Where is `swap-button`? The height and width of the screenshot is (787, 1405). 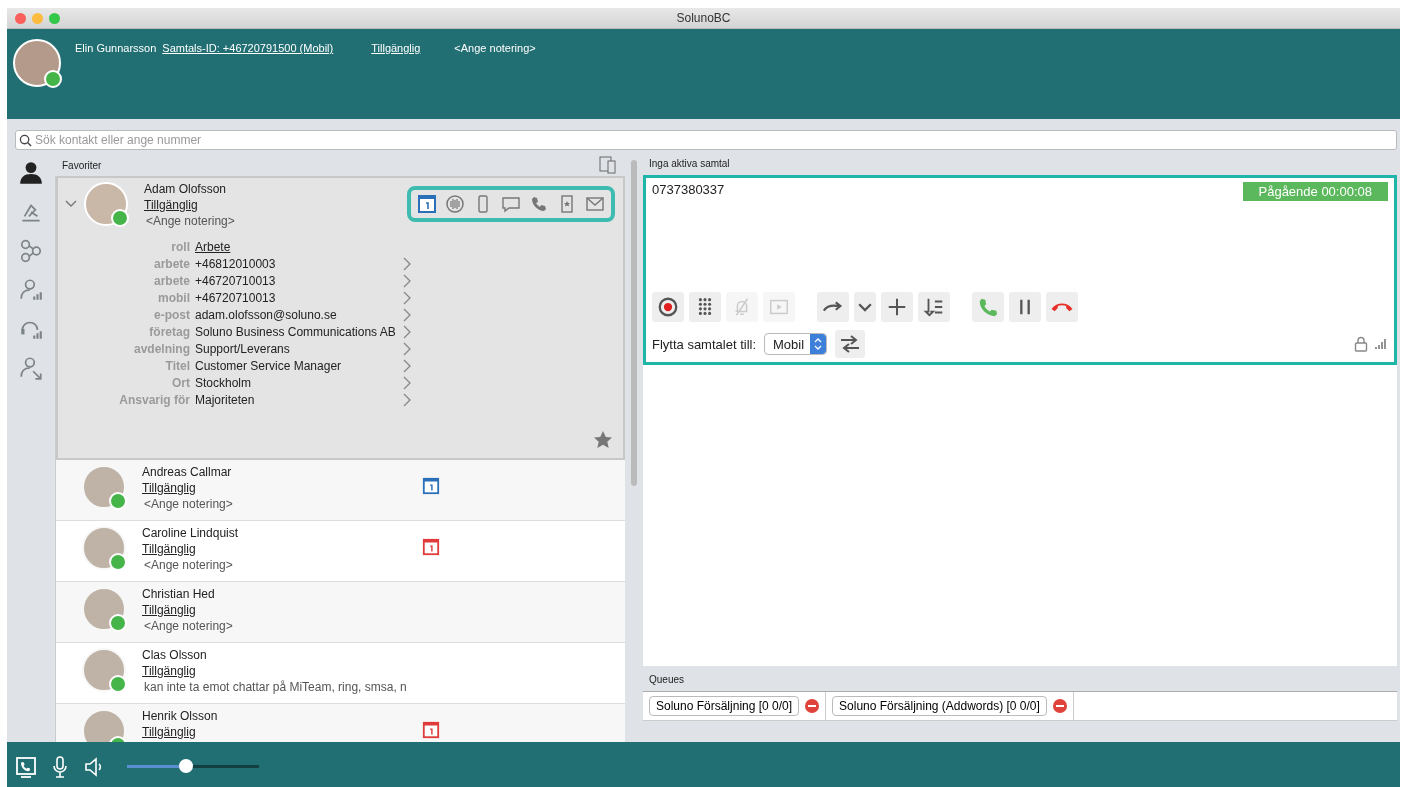 swap-button is located at coordinates (850, 344).